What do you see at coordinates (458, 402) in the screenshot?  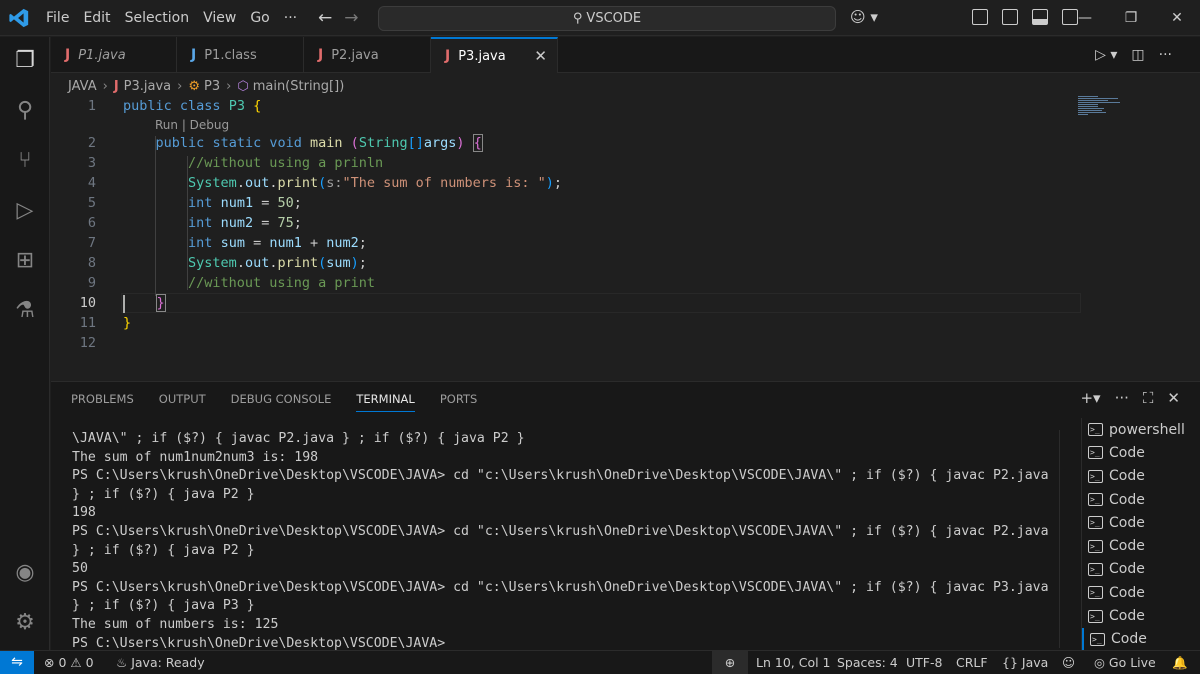 I see `tab-ports: PORTS` at bounding box center [458, 402].